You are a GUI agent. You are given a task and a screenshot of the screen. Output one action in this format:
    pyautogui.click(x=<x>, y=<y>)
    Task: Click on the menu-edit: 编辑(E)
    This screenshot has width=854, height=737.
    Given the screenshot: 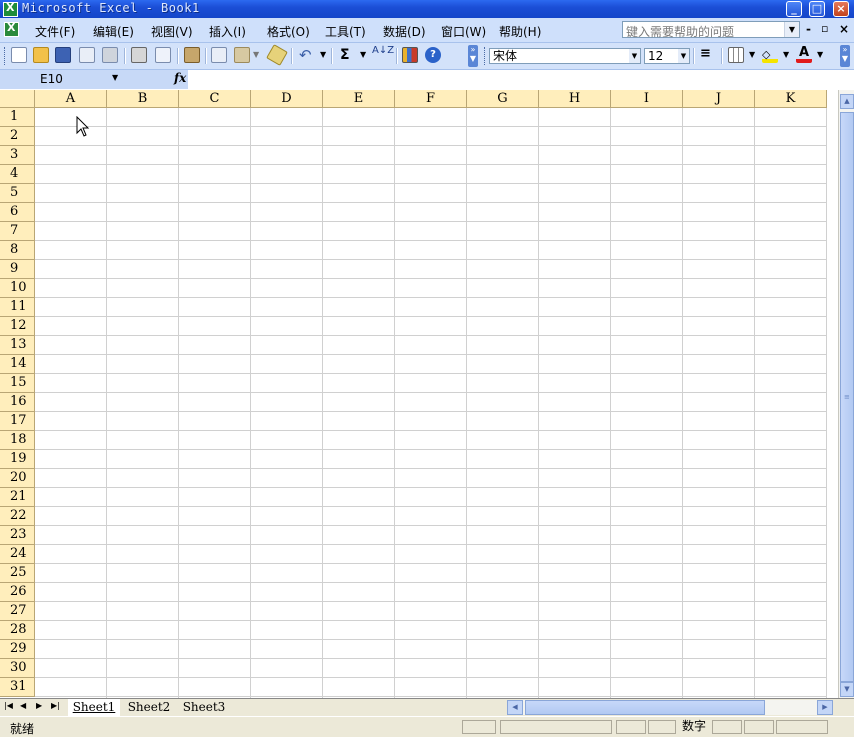 What is the action you would take?
    pyautogui.click(x=113, y=31)
    